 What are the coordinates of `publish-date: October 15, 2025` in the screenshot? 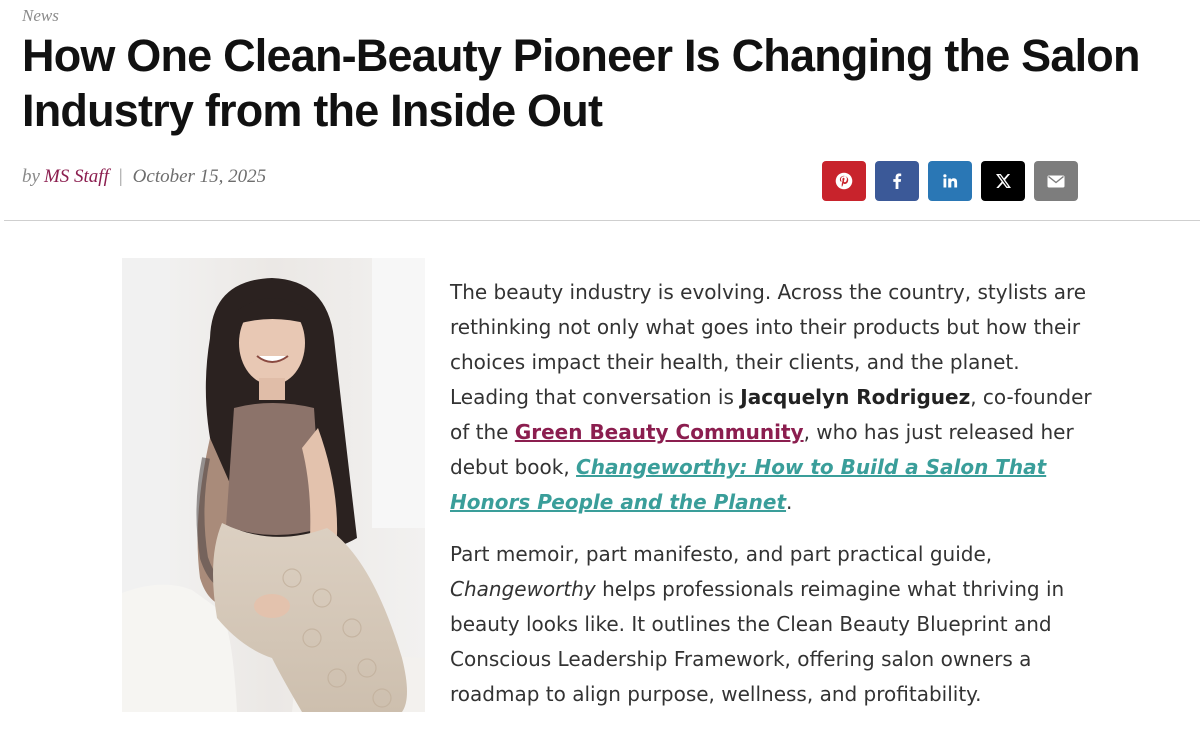 It's located at (199, 176).